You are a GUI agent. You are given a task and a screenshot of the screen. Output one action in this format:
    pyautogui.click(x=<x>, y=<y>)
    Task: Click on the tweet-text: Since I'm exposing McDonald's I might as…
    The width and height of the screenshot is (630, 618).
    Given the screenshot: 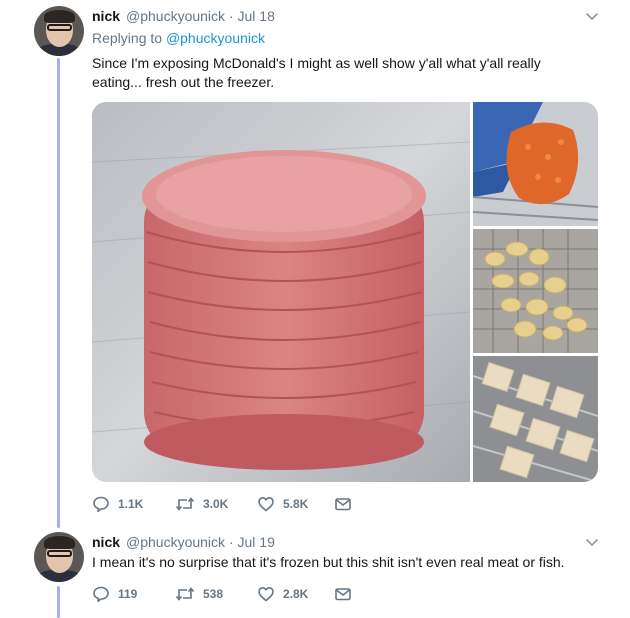 What is the action you would take?
    pyautogui.click(x=347, y=73)
    